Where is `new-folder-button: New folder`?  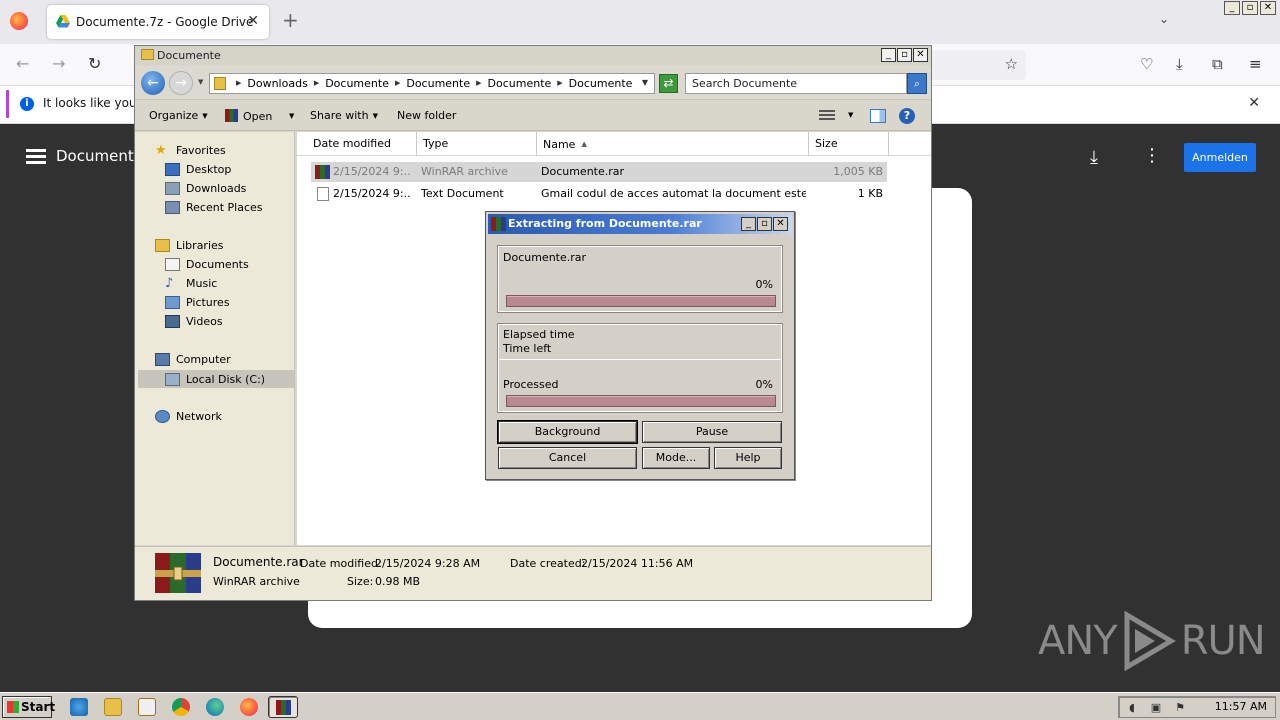
new-folder-button: New folder is located at coordinates (426, 115).